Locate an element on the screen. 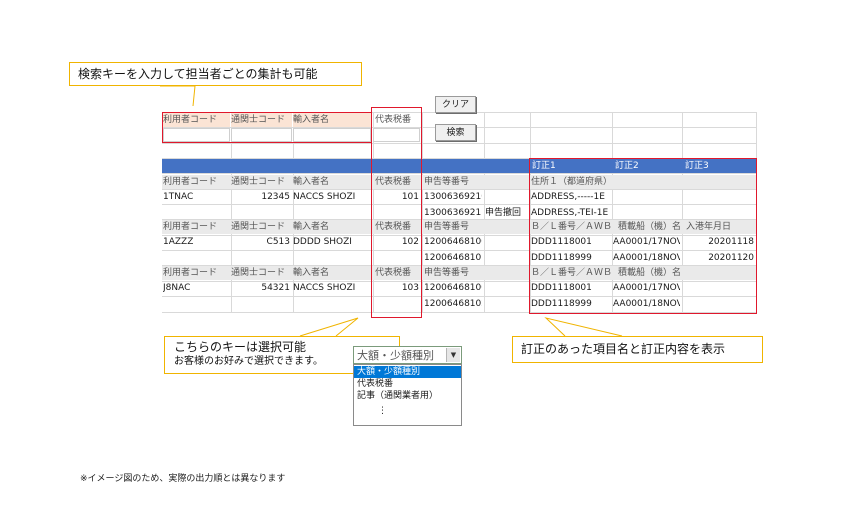 The image size is (850, 512). key-option-amount-type: 大額・少額種別 is located at coordinates (407, 372).